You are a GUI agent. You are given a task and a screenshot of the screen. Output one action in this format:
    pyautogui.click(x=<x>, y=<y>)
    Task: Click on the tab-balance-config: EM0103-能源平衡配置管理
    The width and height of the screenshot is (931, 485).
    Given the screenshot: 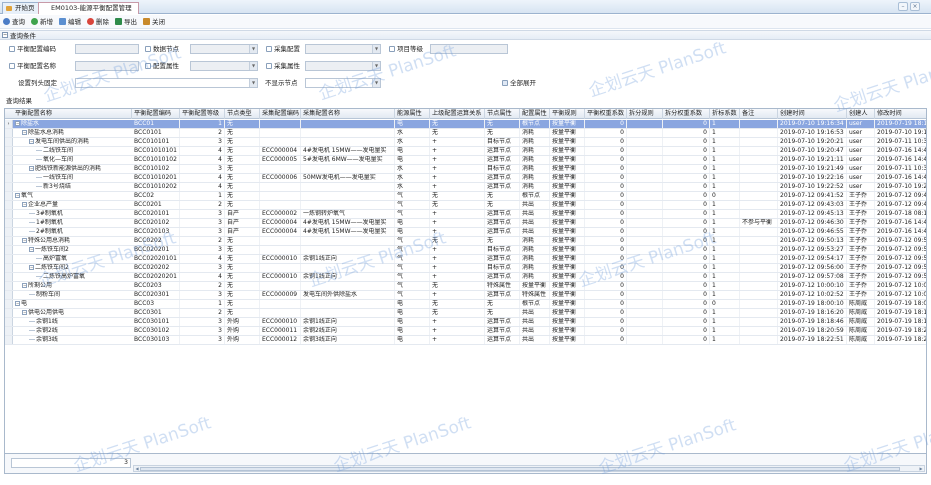 What is the action you would take?
    pyautogui.click(x=88, y=8)
    